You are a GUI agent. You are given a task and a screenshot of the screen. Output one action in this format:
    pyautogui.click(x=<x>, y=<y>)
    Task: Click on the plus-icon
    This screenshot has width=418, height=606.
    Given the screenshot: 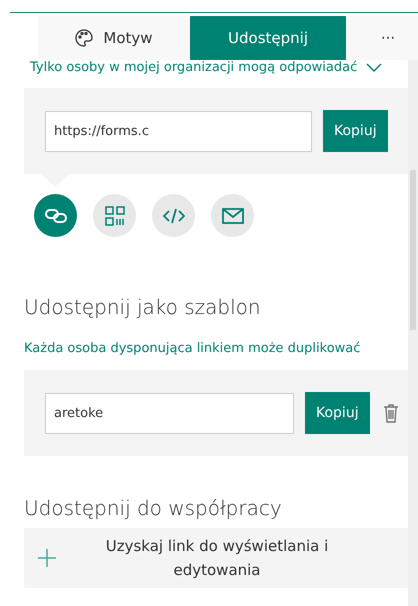 What is the action you would take?
    pyautogui.click(x=47, y=558)
    